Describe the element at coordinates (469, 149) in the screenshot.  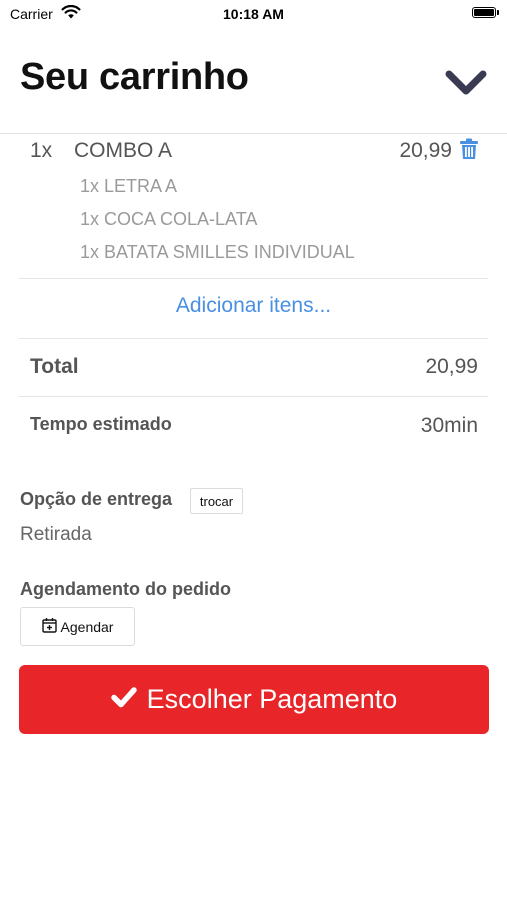
I see `trash-icon` at that location.